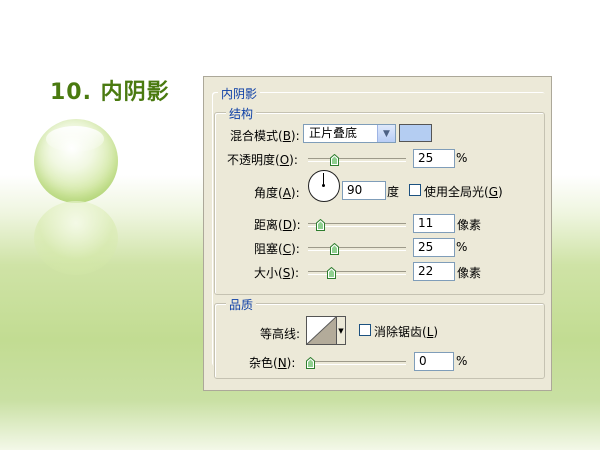 Image resolution: width=600 pixels, height=450 pixels. What do you see at coordinates (434, 247) in the screenshot?
I see `choke-input: 25` at bounding box center [434, 247].